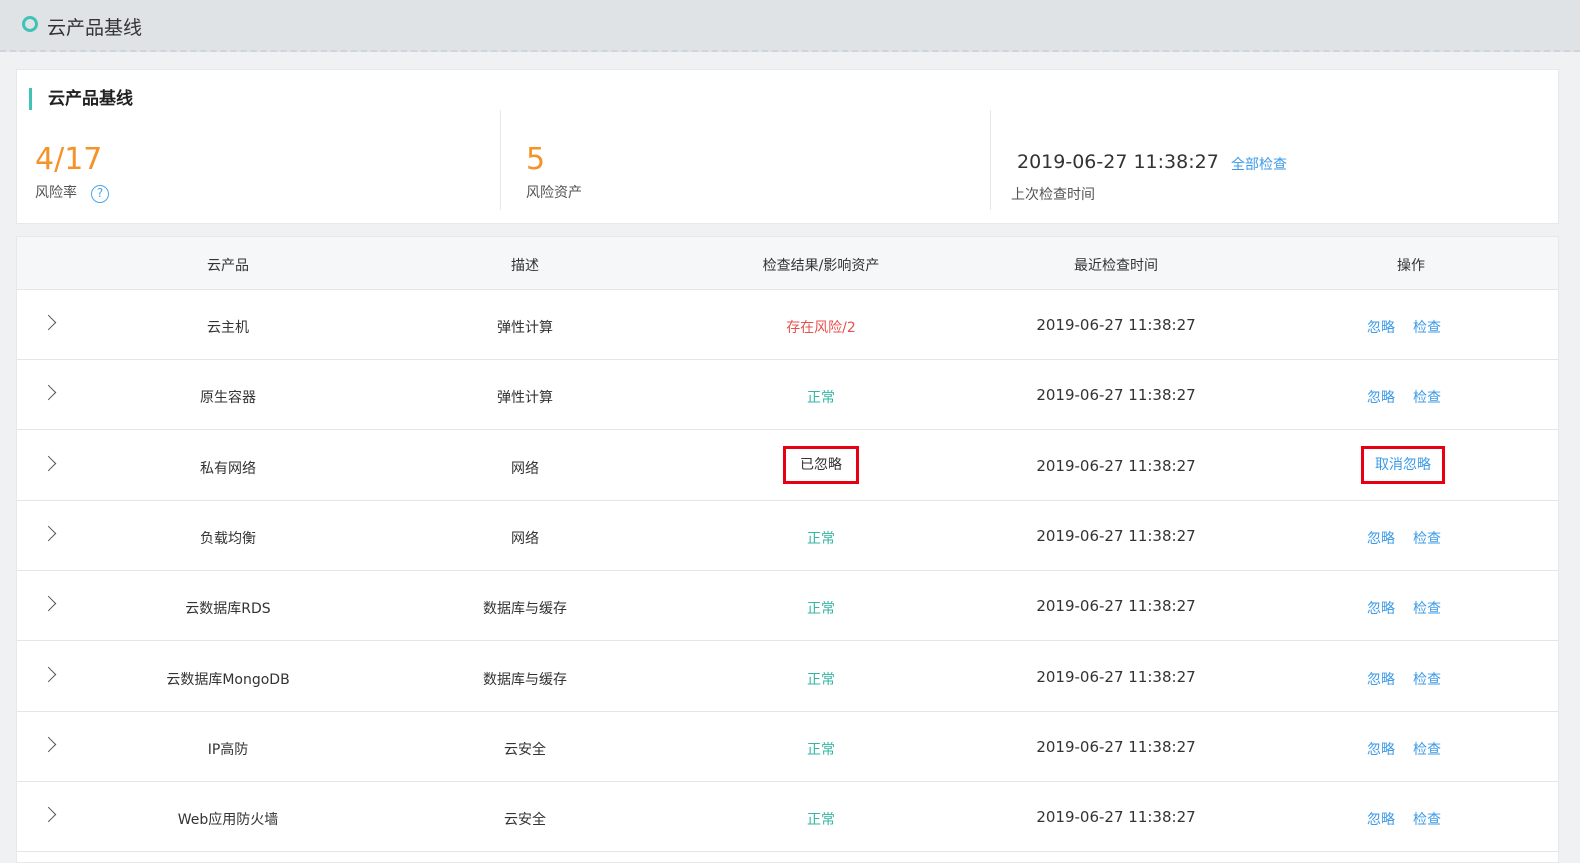 Image resolution: width=1580 pixels, height=863 pixels. Describe the element at coordinates (228, 328) in the screenshot. I see `product-name: 云主机` at that location.